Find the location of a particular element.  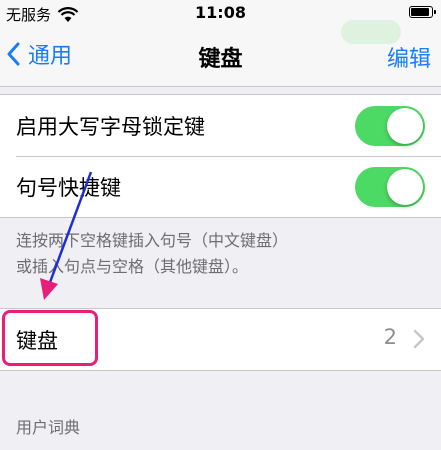

annotation-arrow is located at coordinates (66, 235).